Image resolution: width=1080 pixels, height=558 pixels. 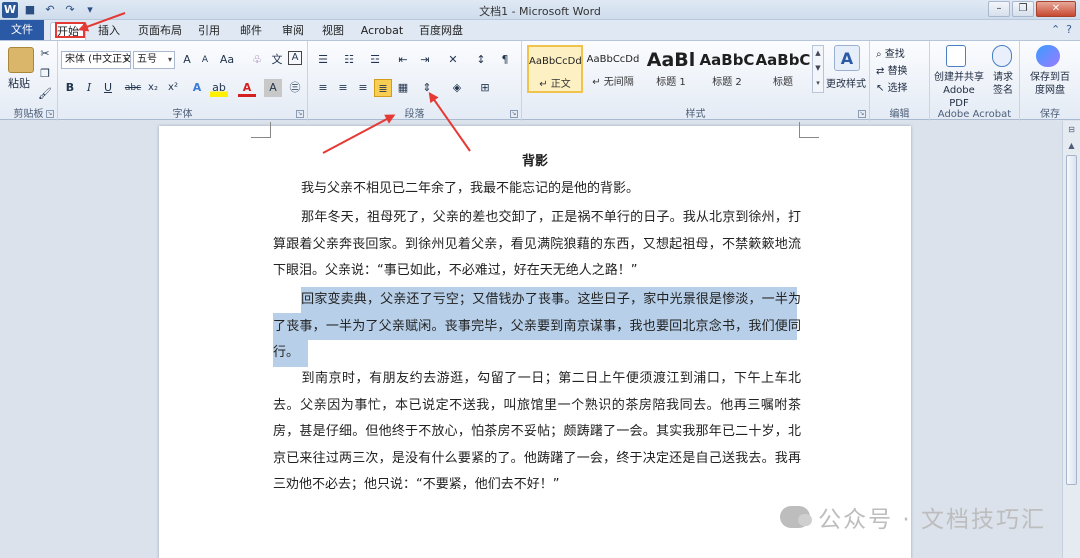 I want to click on margin-mark, so click(x=809, y=130).